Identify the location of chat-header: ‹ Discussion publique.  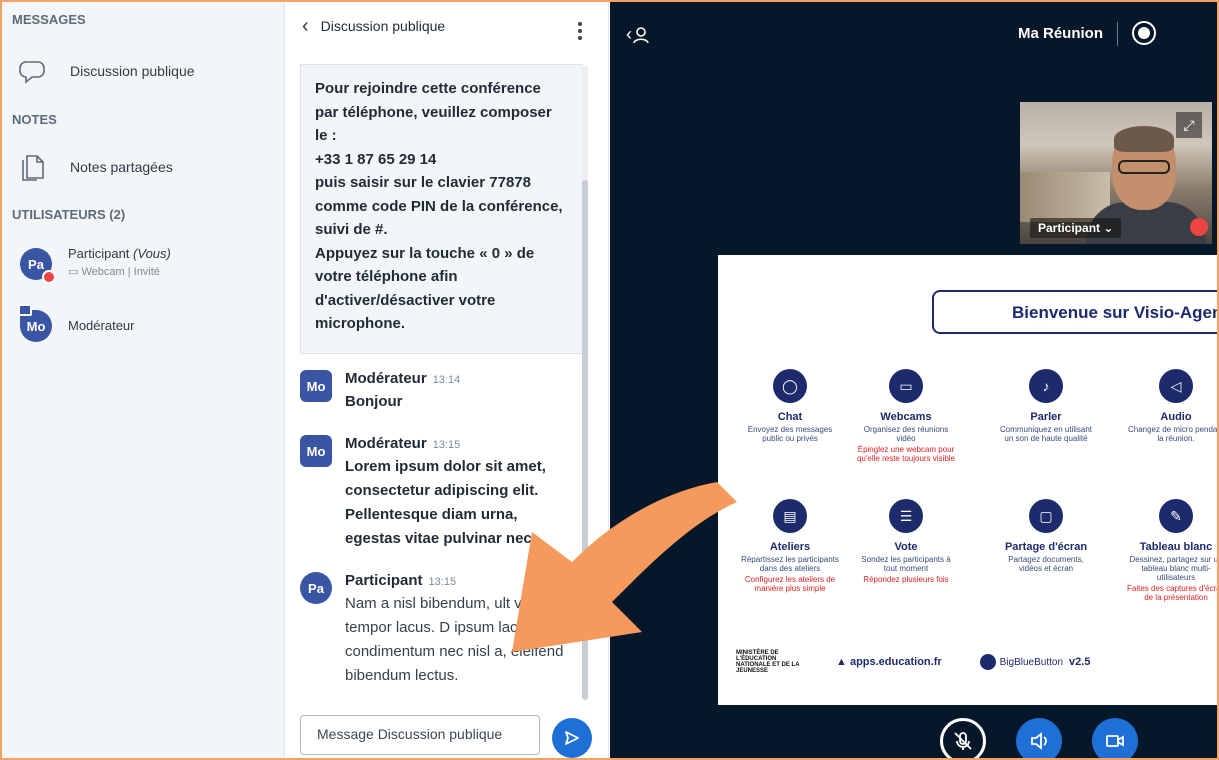
(373, 26).